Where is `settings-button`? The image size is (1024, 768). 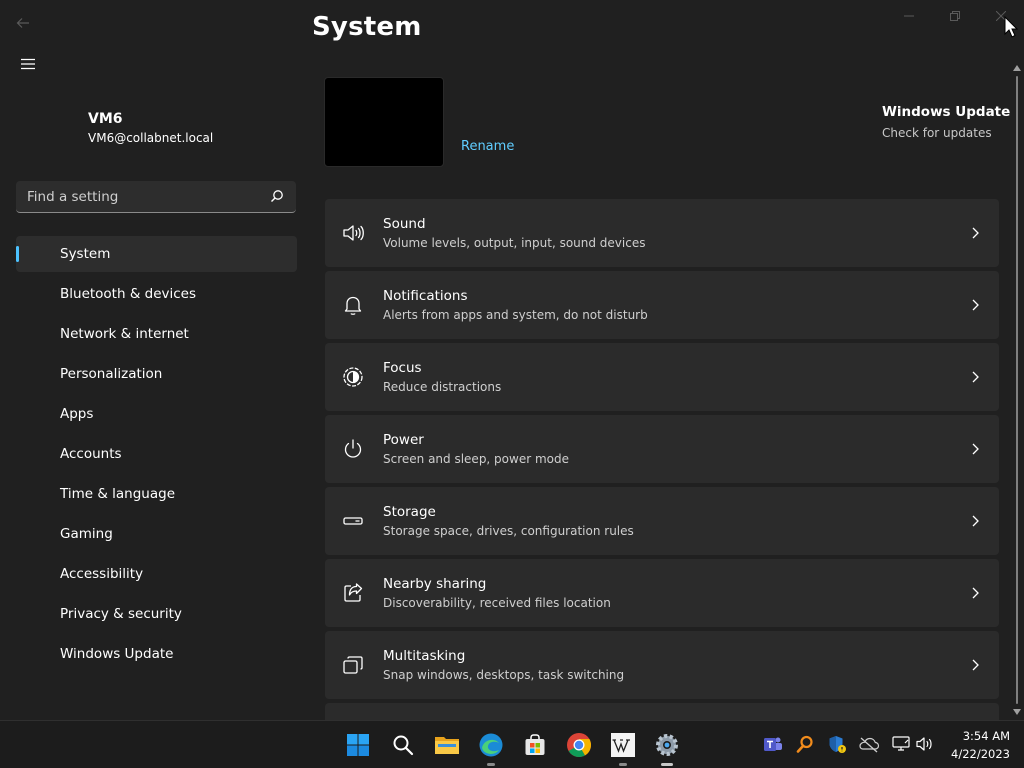 settings-button is located at coordinates (667, 747).